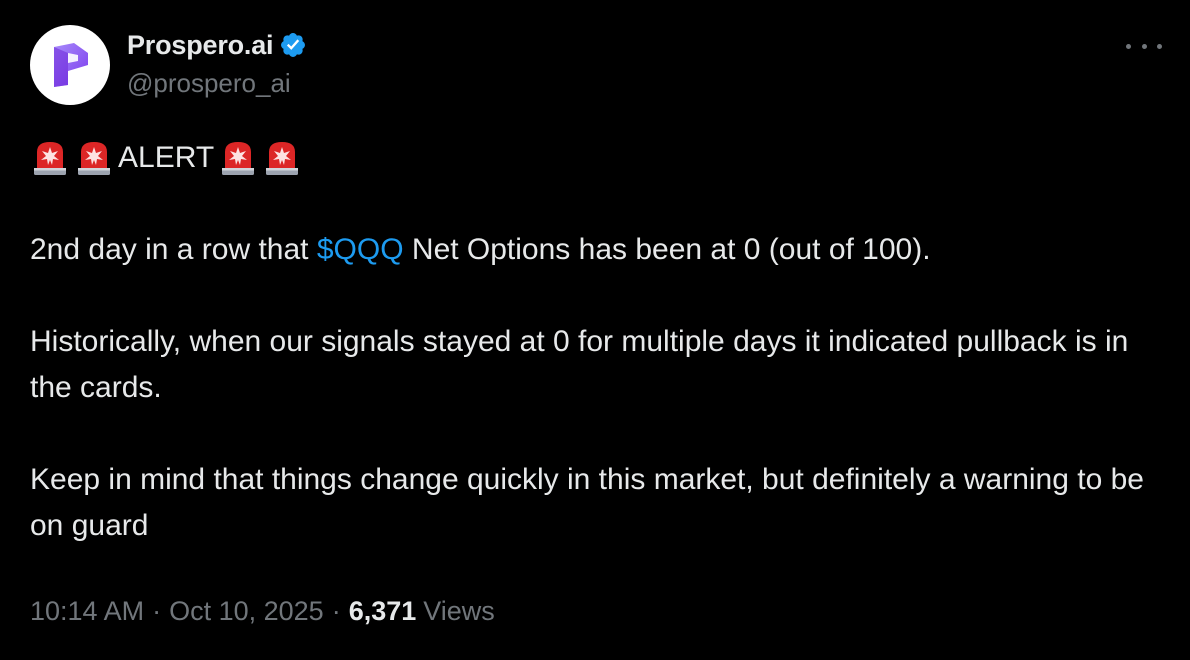 Image resolution: width=1190 pixels, height=660 pixels. Describe the element at coordinates (360, 249) in the screenshot. I see `cashtag-link: $QQQ` at that location.